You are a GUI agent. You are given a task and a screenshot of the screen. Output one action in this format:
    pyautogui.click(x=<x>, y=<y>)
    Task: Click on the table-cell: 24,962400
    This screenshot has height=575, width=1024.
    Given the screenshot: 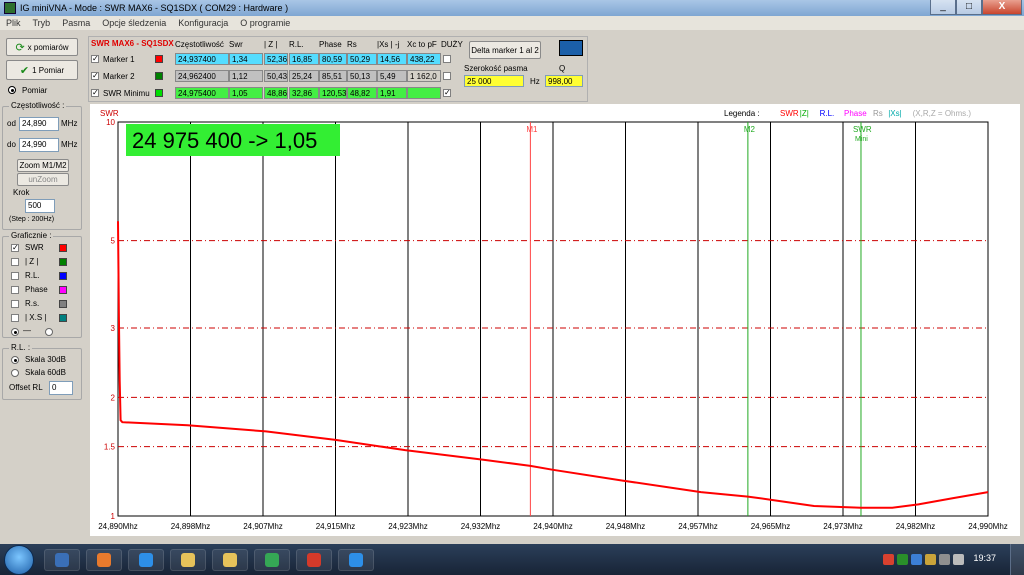 What is the action you would take?
    pyautogui.click(x=202, y=76)
    